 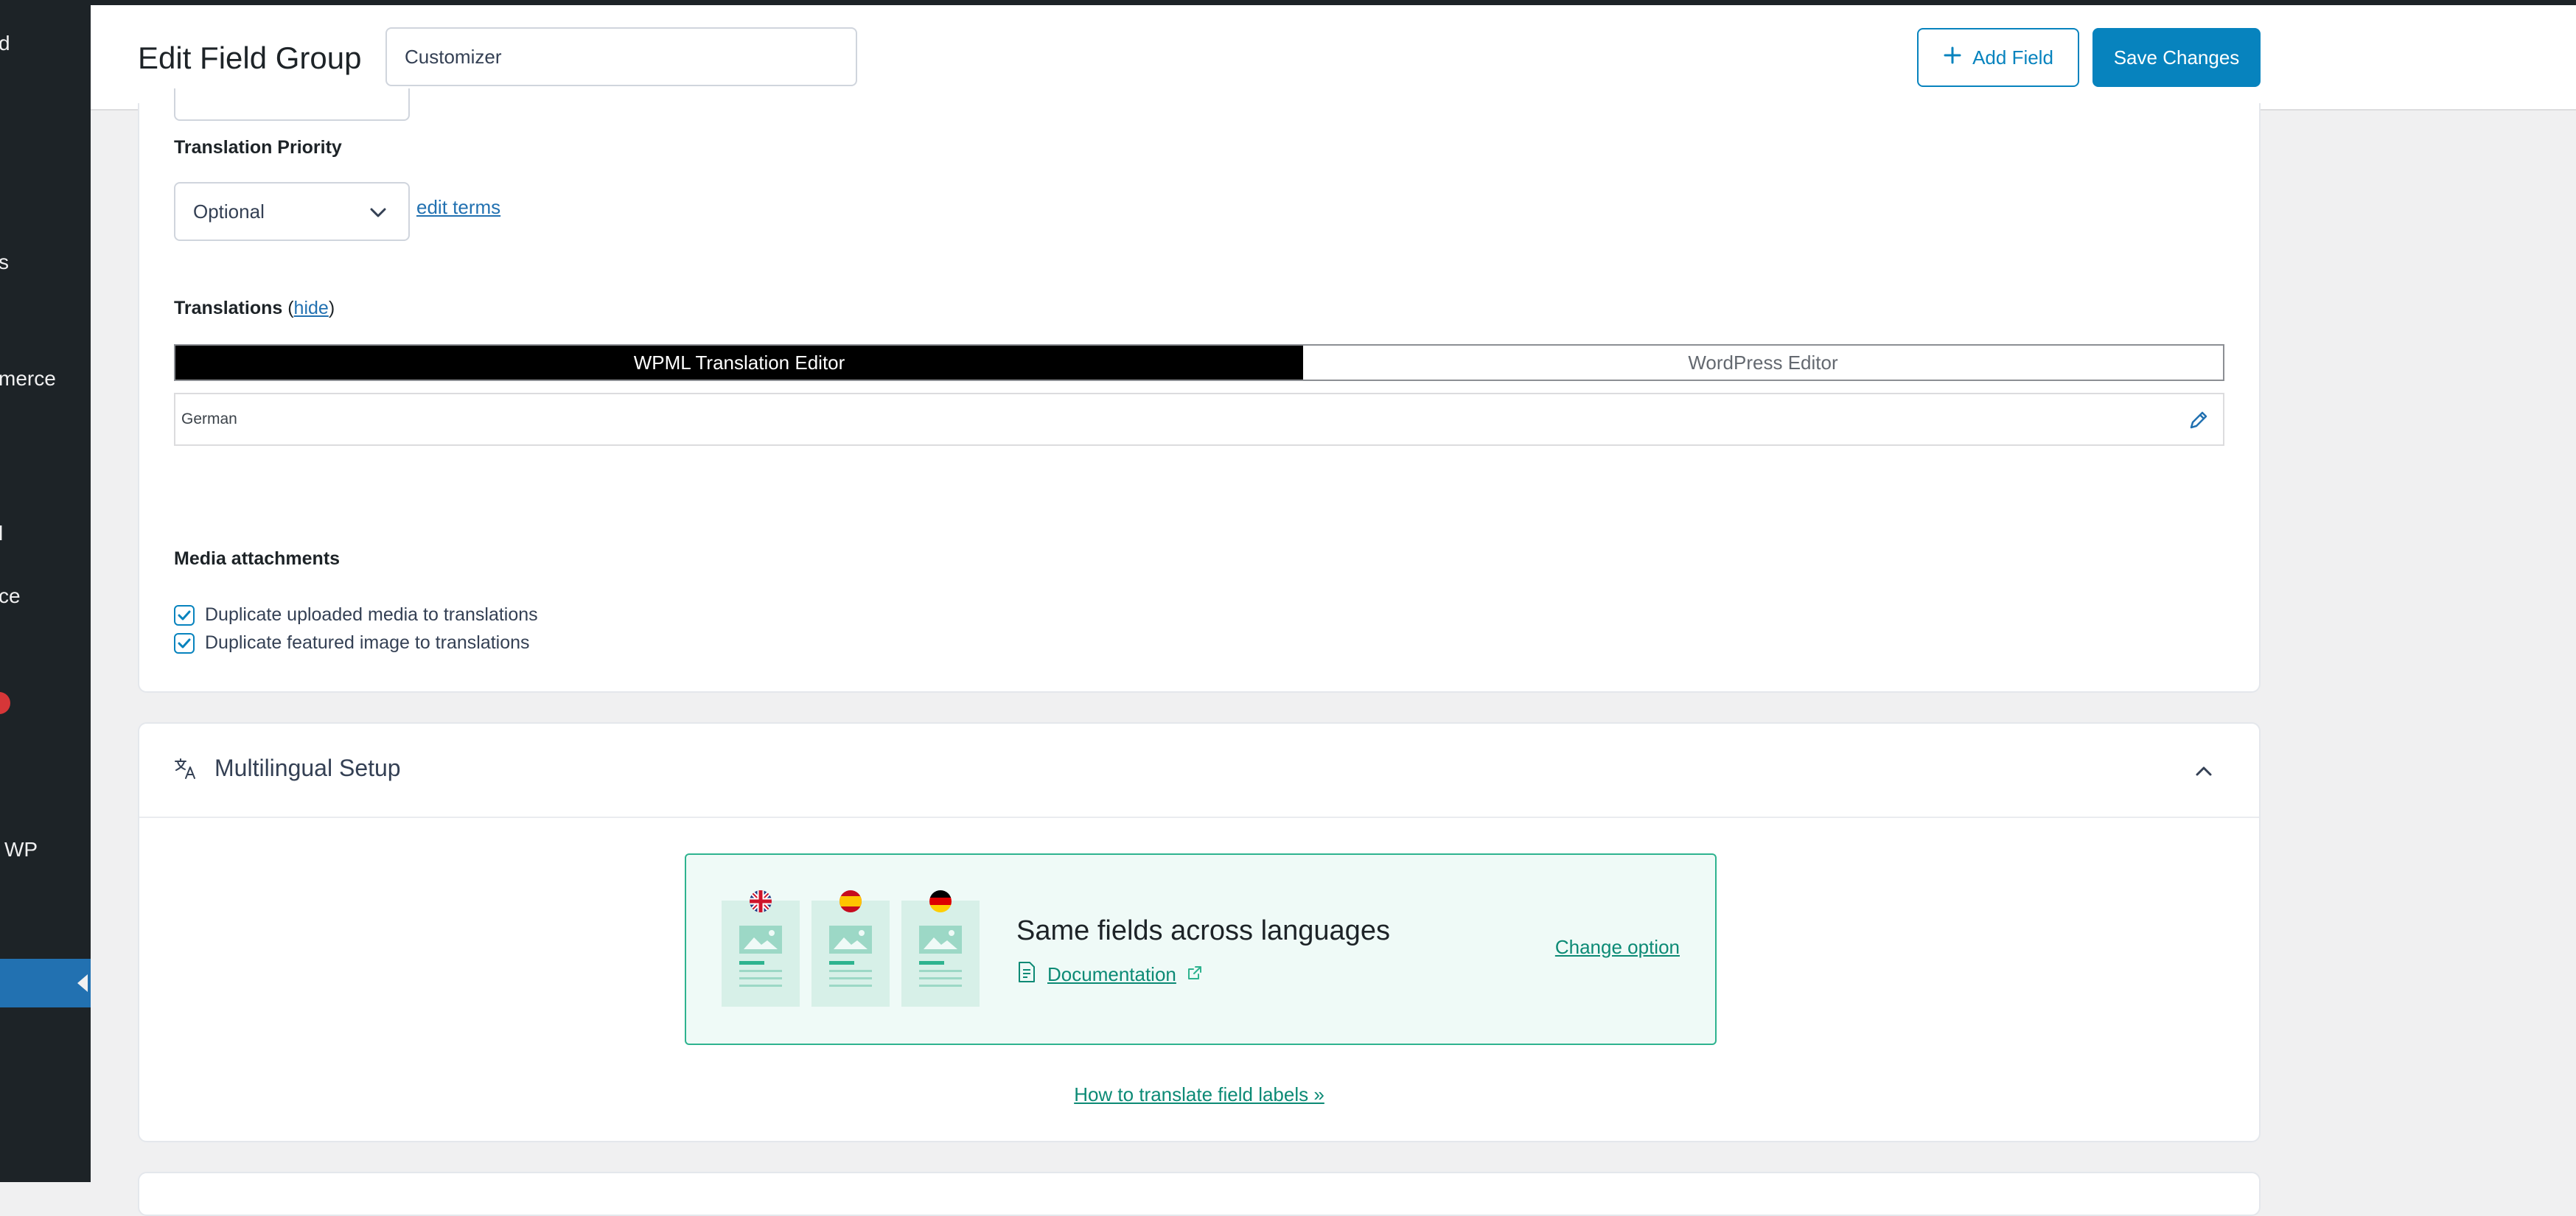 What do you see at coordinates (739, 363) in the screenshot?
I see `tab-wpml-translation-editor: WPML Translation Editor` at bounding box center [739, 363].